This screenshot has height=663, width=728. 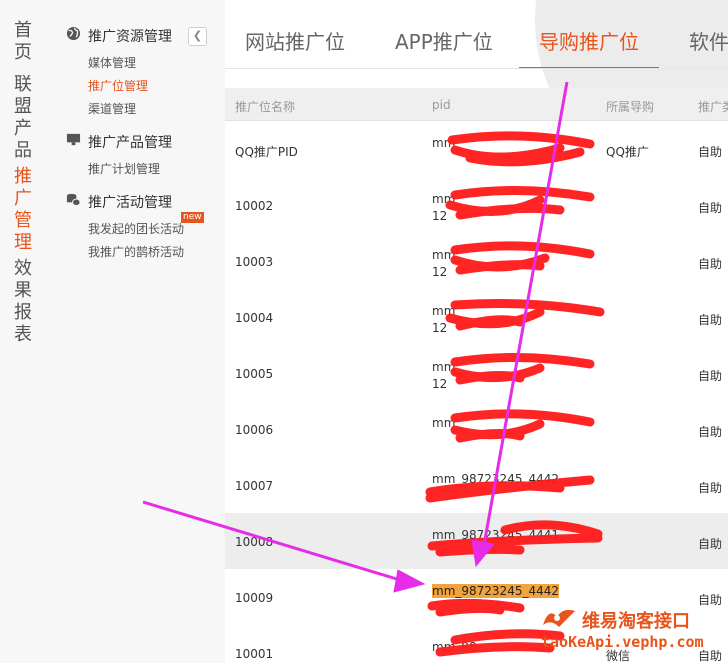 What do you see at coordinates (636, 621) in the screenshot?
I see `watermark-title: 维易淘客接口` at bounding box center [636, 621].